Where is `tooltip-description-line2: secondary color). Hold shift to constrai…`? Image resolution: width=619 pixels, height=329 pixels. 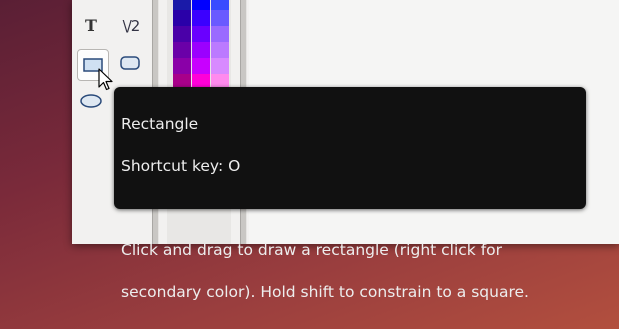 tooltip-description-line2: secondary color). Hold shift to constrai… is located at coordinates (325, 292).